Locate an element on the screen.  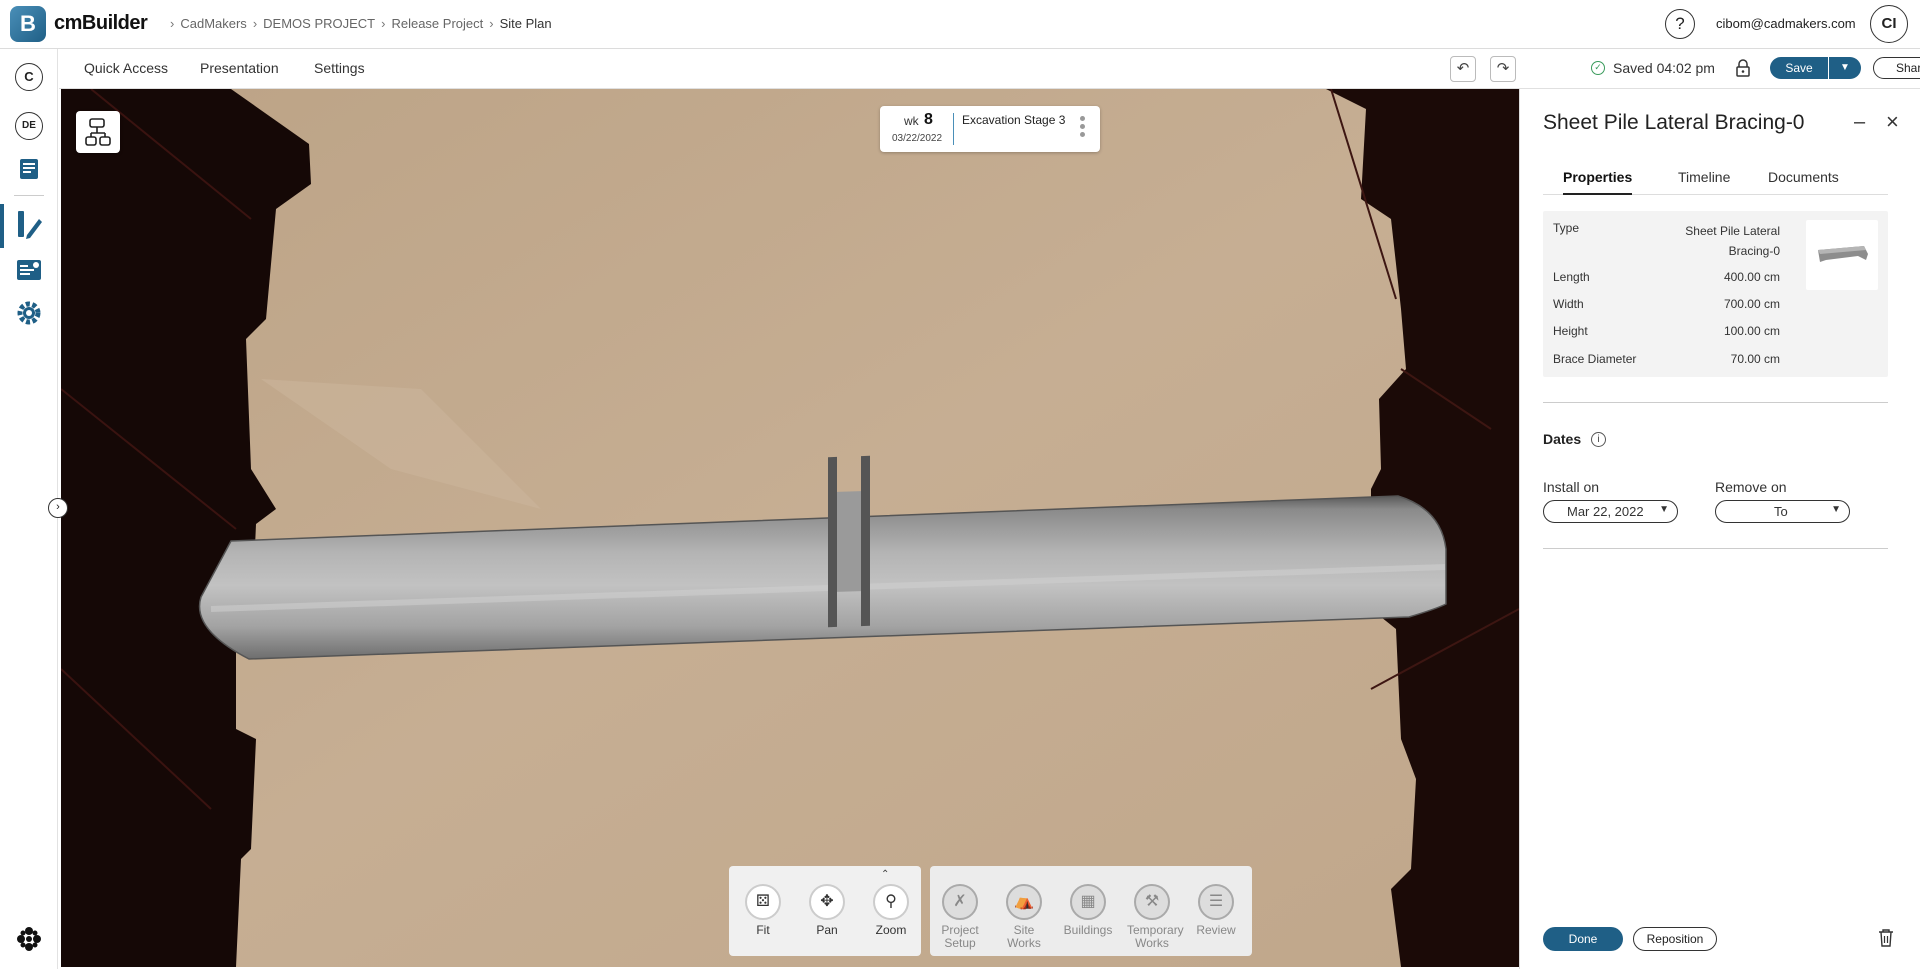
documents-icon is located at coordinates (29, 169).